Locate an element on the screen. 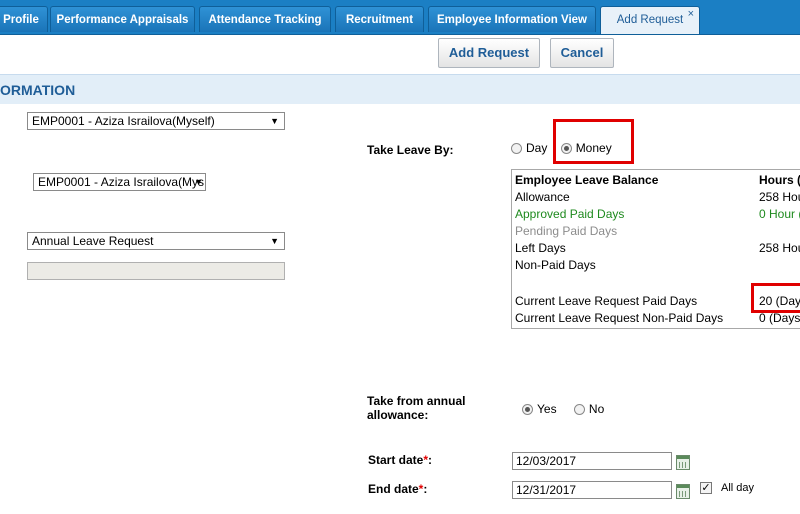 The width and height of the screenshot is (800, 514). radio-day-label: Day is located at coordinates (537, 148).